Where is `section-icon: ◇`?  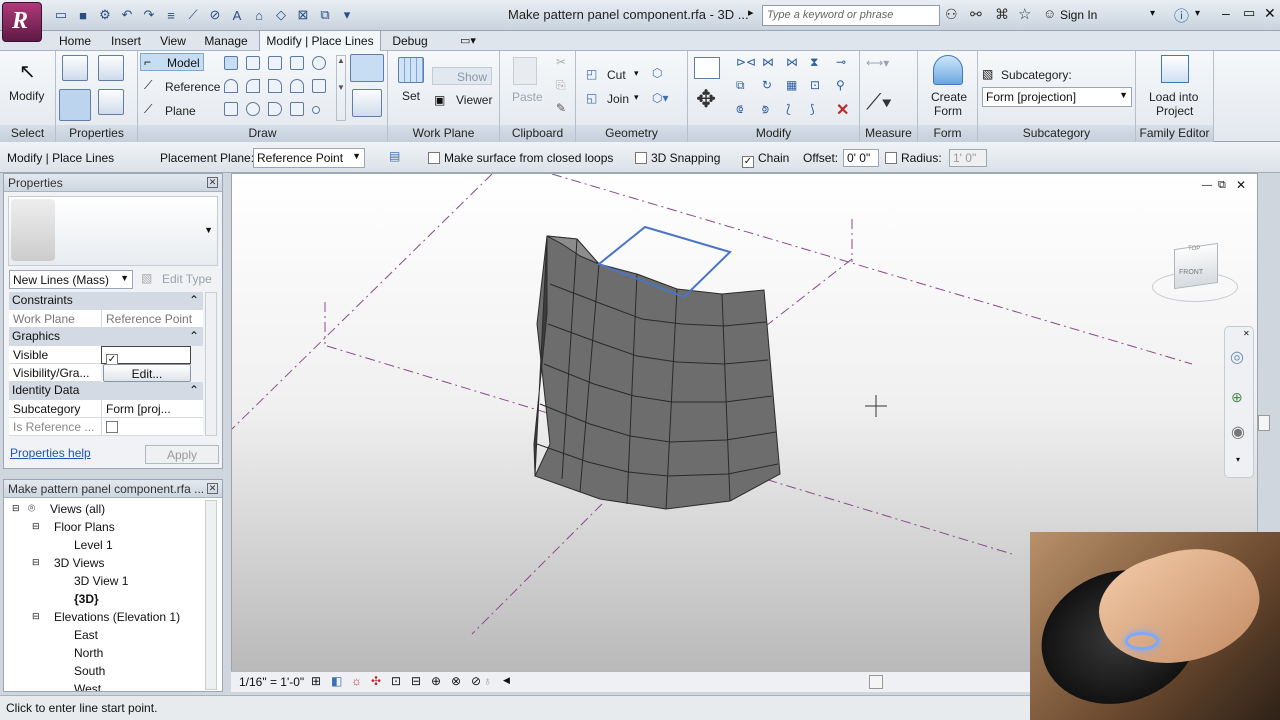 section-icon: ◇ is located at coordinates (281, 15).